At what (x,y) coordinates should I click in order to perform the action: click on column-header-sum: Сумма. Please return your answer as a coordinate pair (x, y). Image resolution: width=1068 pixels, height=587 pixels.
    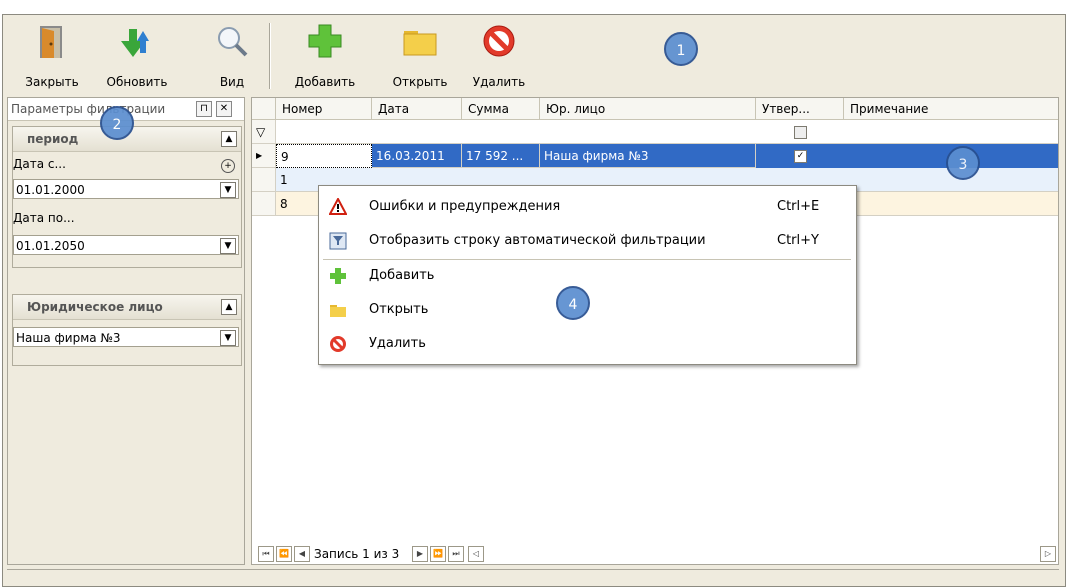
    Looking at the image, I should click on (501, 109).